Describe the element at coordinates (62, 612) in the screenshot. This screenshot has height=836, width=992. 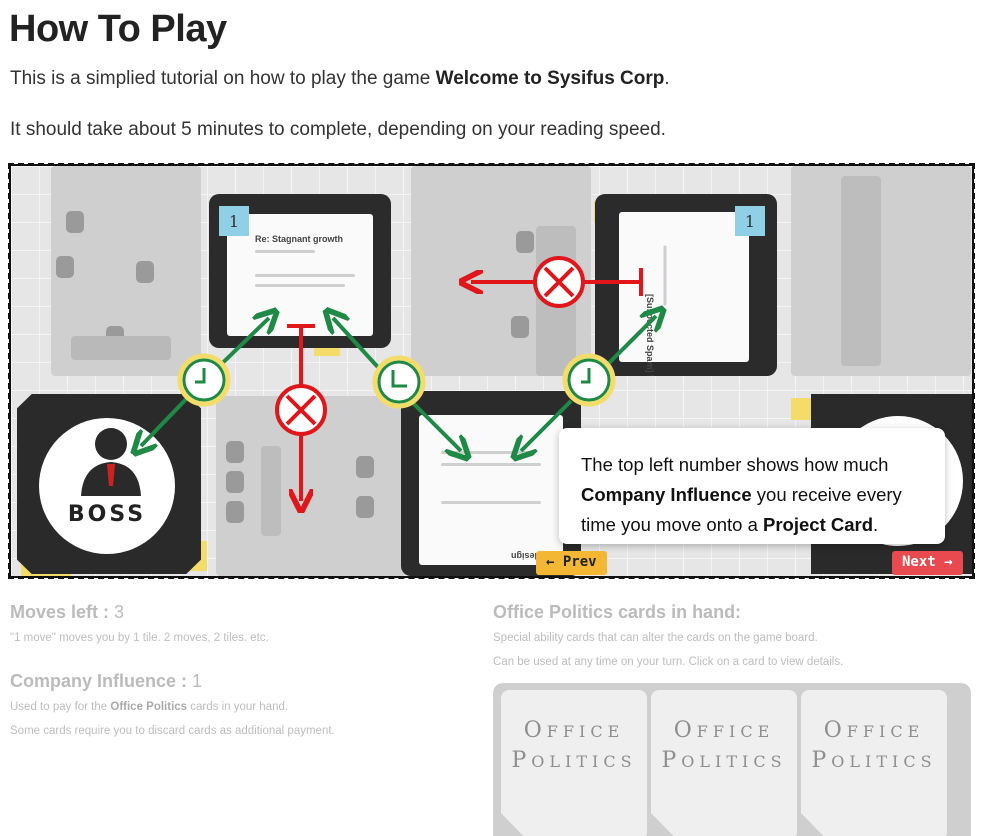
I see `moves-left-label: Moves left :` at that location.